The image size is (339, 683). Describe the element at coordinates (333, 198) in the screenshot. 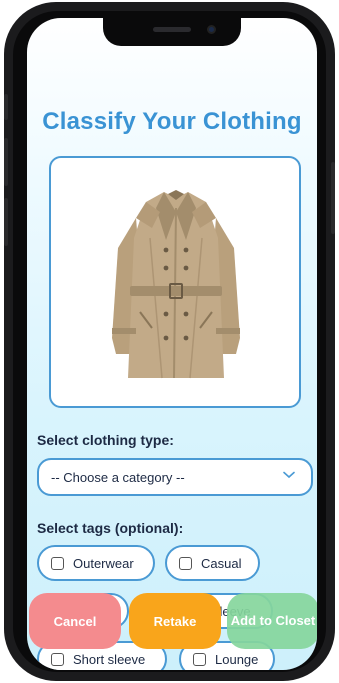

I see `power-button` at that location.